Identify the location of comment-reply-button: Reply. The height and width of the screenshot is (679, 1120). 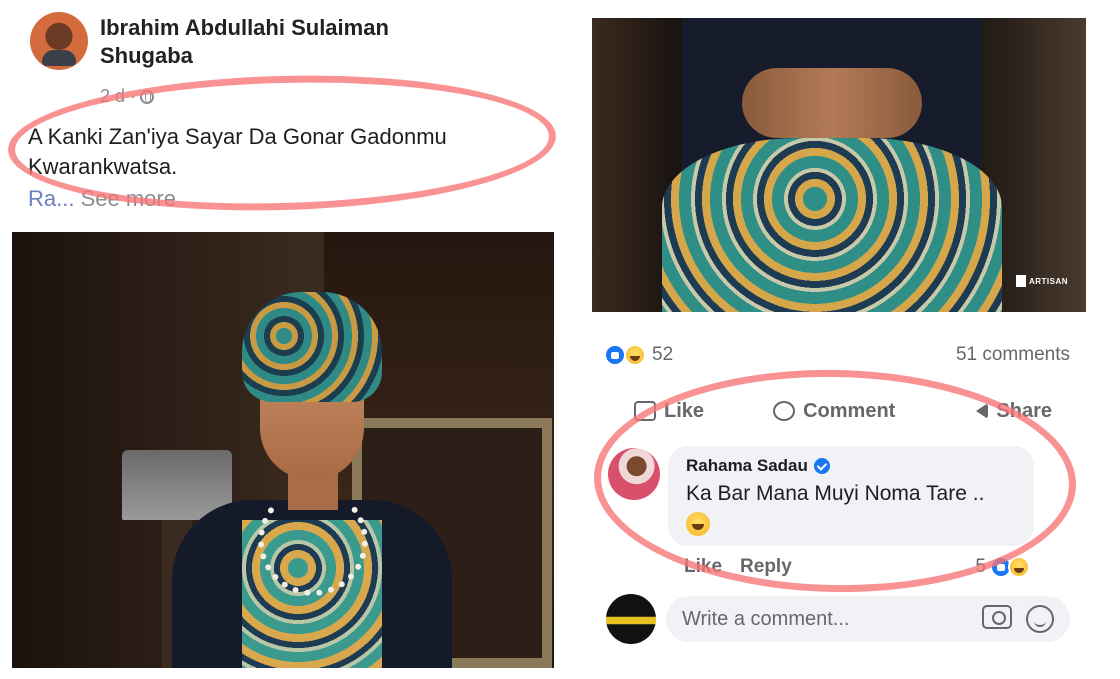
(766, 567).